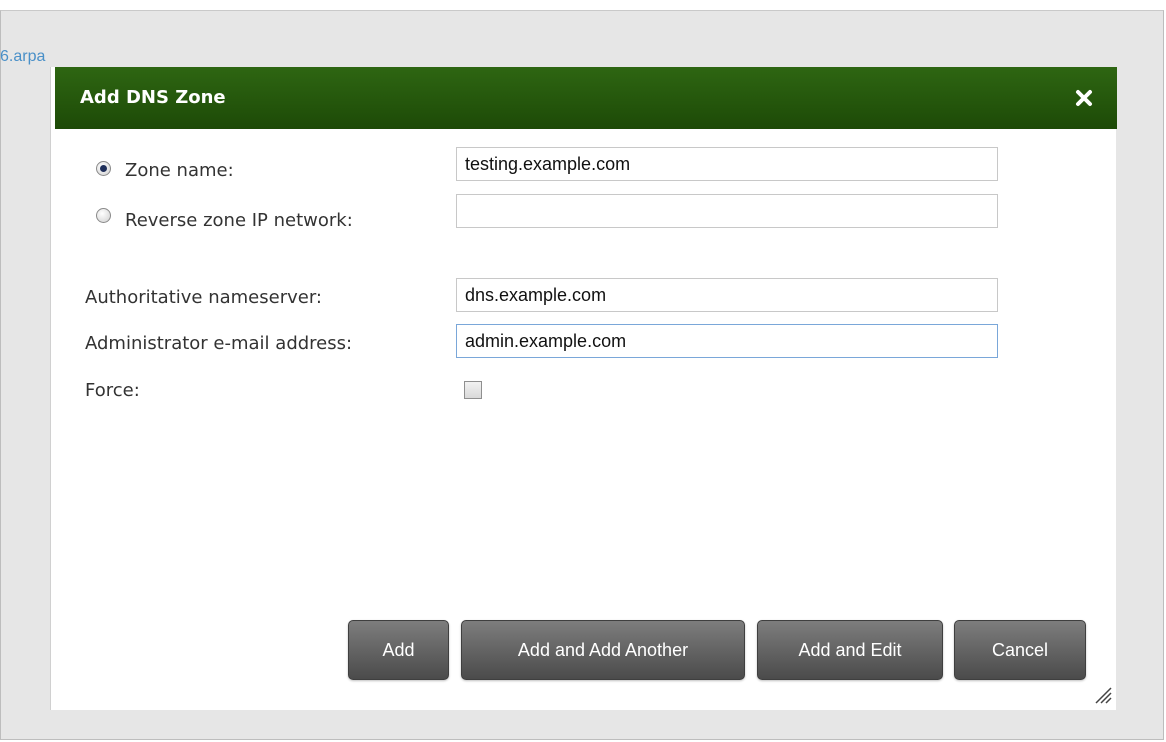 The image size is (1166, 742). I want to click on zone-name-radio, so click(103, 168).